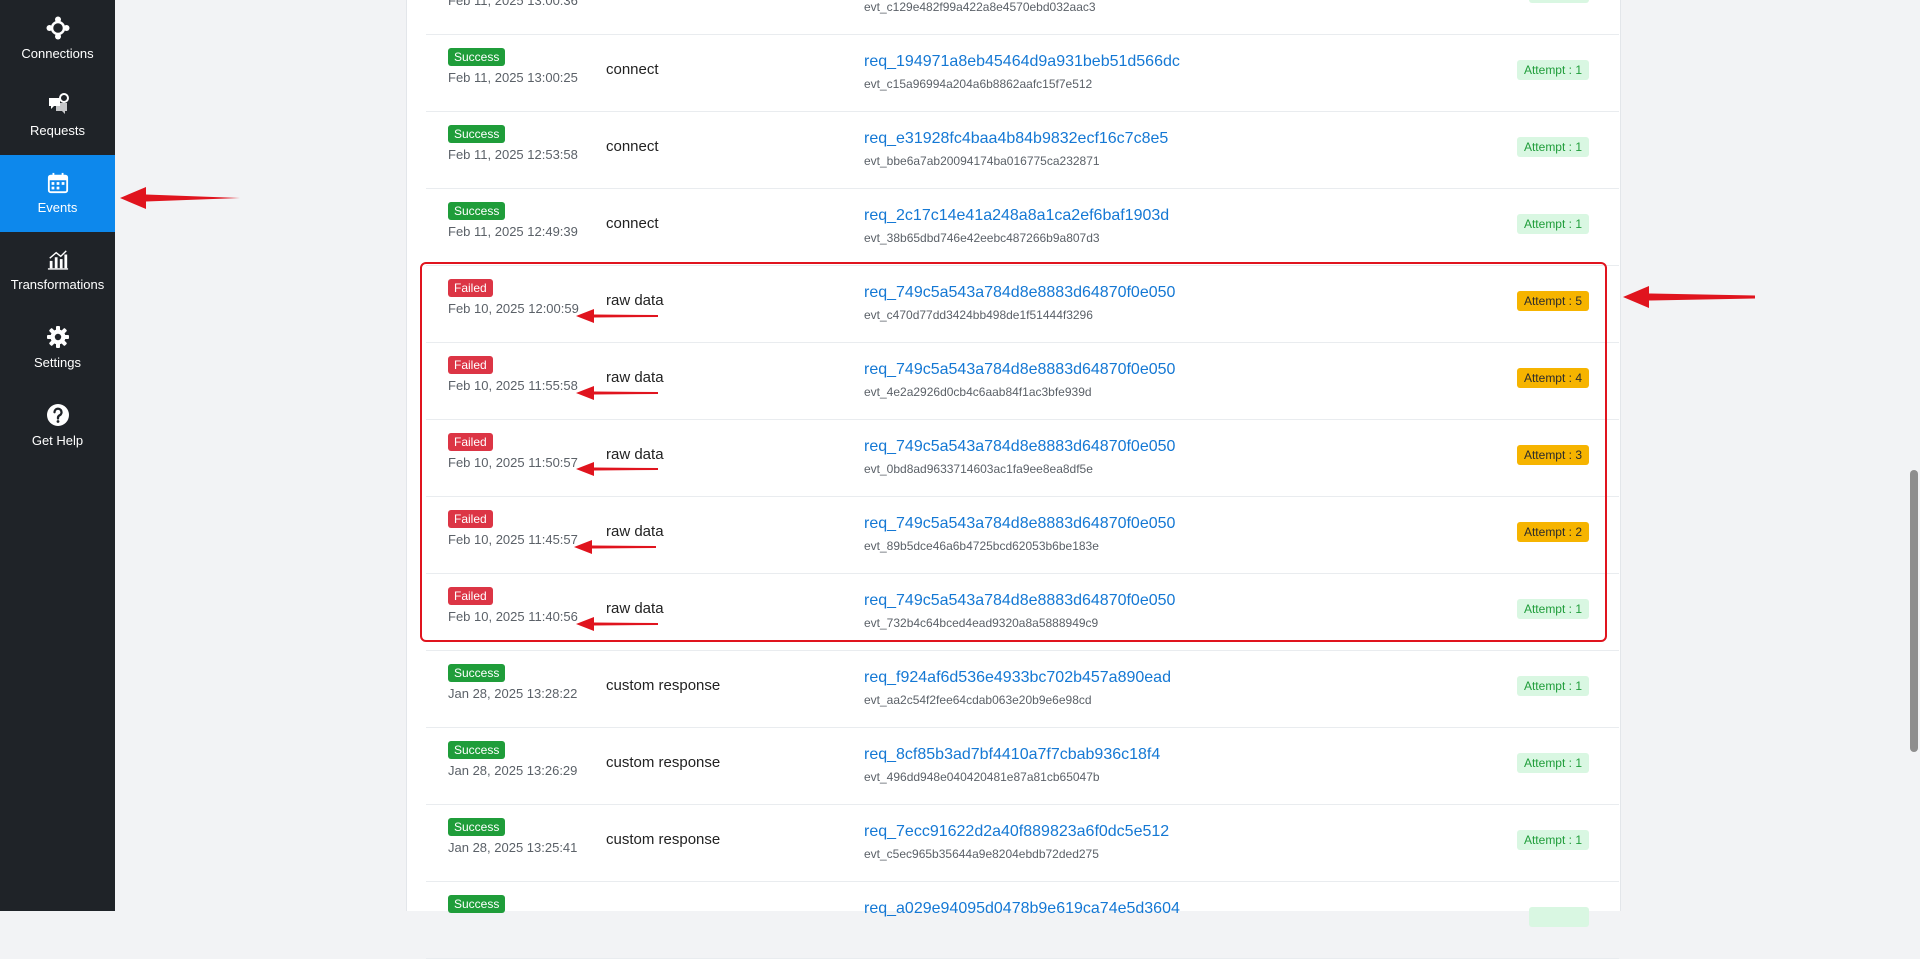 This screenshot has width=1920, height=959. What do you see at coordinates (978, 84) in the screenshot?
I see `event-id: evt_c15a96994a204a6b8862aafc15f7e512` at bounding box center [978, 84].